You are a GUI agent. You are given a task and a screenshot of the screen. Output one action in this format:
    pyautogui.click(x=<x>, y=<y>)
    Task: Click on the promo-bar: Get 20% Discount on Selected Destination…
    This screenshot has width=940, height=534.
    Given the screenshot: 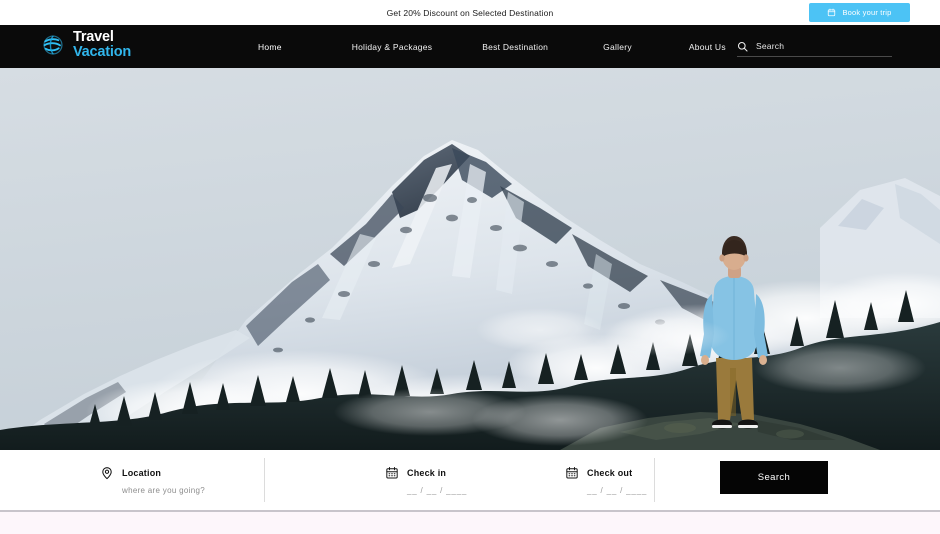 What is the action you would take?
    pyautogui.click(x=470, y=12)
    